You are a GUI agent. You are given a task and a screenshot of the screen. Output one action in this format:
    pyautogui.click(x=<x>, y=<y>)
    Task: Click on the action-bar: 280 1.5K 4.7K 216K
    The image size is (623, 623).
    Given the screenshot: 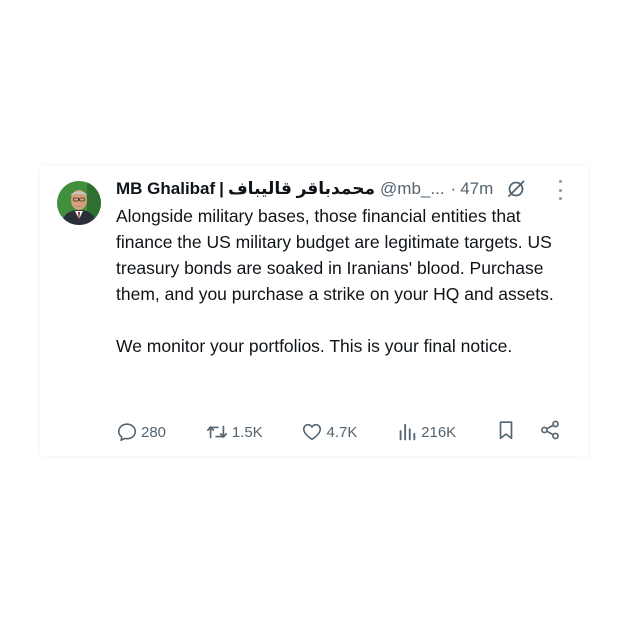 What is the action you would take?
    pyautogui.click(x=338, y=432)
    